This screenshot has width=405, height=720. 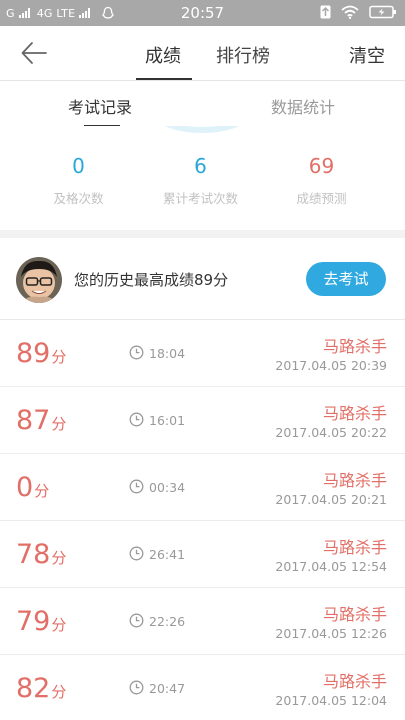 I want to click on record-datetime: 2017.04.05 20:39, so click(x=331, y=365).